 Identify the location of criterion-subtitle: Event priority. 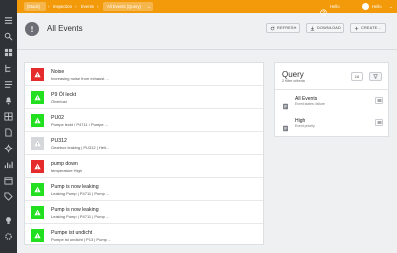
(305, 126).